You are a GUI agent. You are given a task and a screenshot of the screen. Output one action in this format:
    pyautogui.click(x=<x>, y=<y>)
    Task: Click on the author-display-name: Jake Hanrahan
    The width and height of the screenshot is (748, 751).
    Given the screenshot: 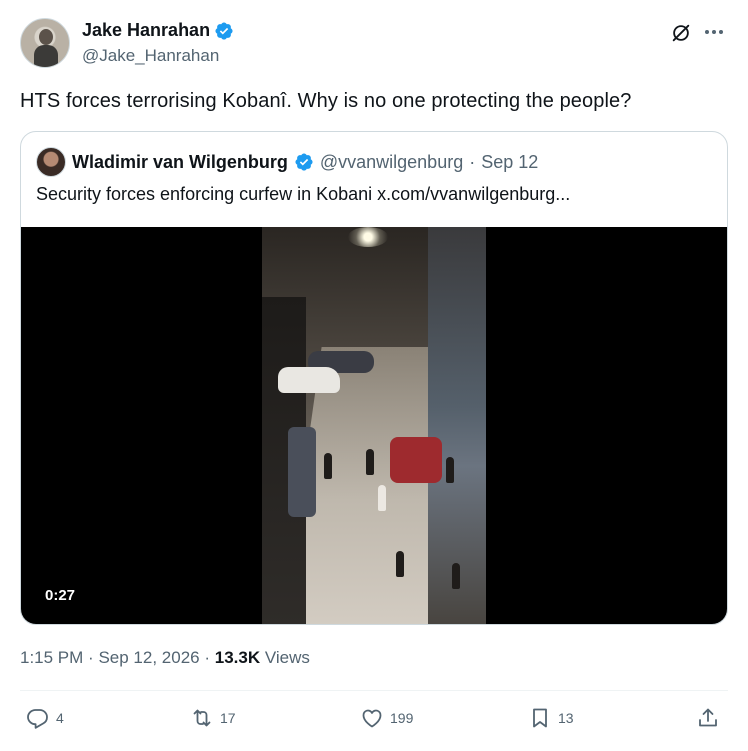 What is the action you would take?
    pyautogui.click(x=146, y=30)
    